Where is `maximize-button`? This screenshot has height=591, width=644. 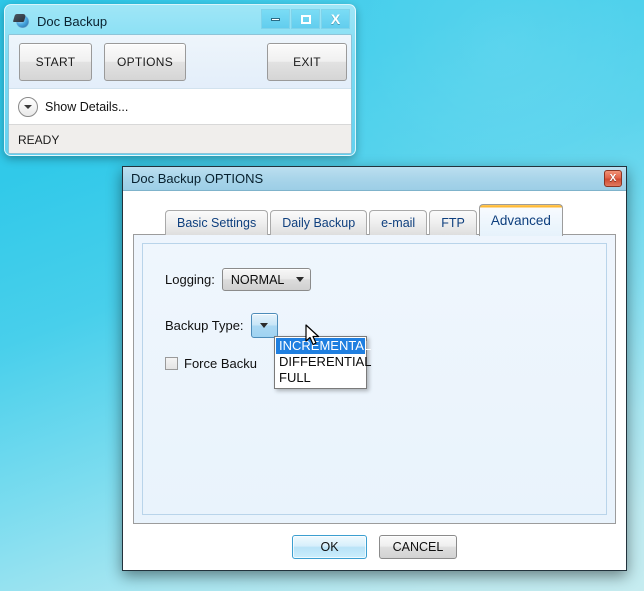
maximize-button is located at coordinates (305, 19).